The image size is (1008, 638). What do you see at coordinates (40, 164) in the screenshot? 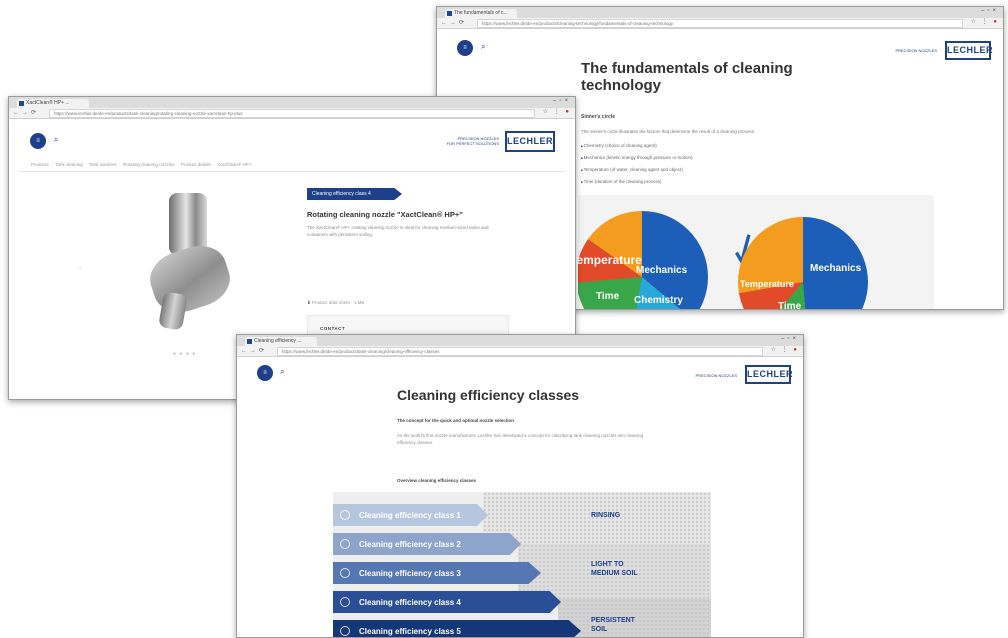
I see `breadcrumb-item: Products` at bounding box center [40, 164].